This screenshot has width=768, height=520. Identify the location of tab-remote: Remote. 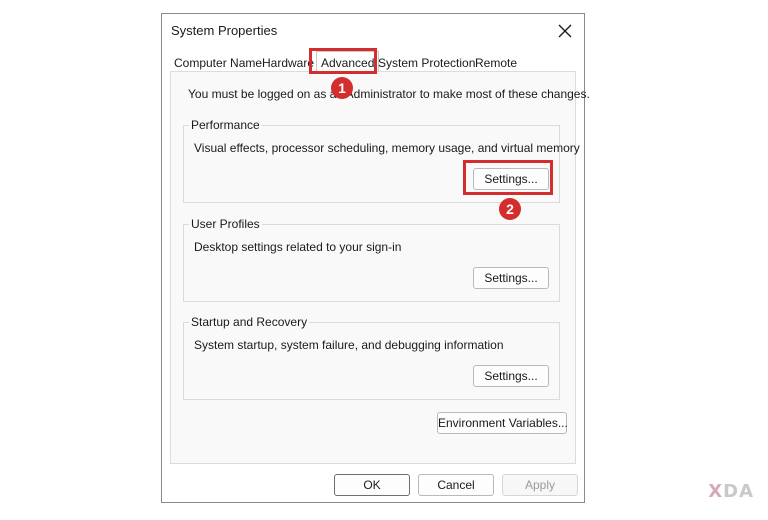
(496, 63).